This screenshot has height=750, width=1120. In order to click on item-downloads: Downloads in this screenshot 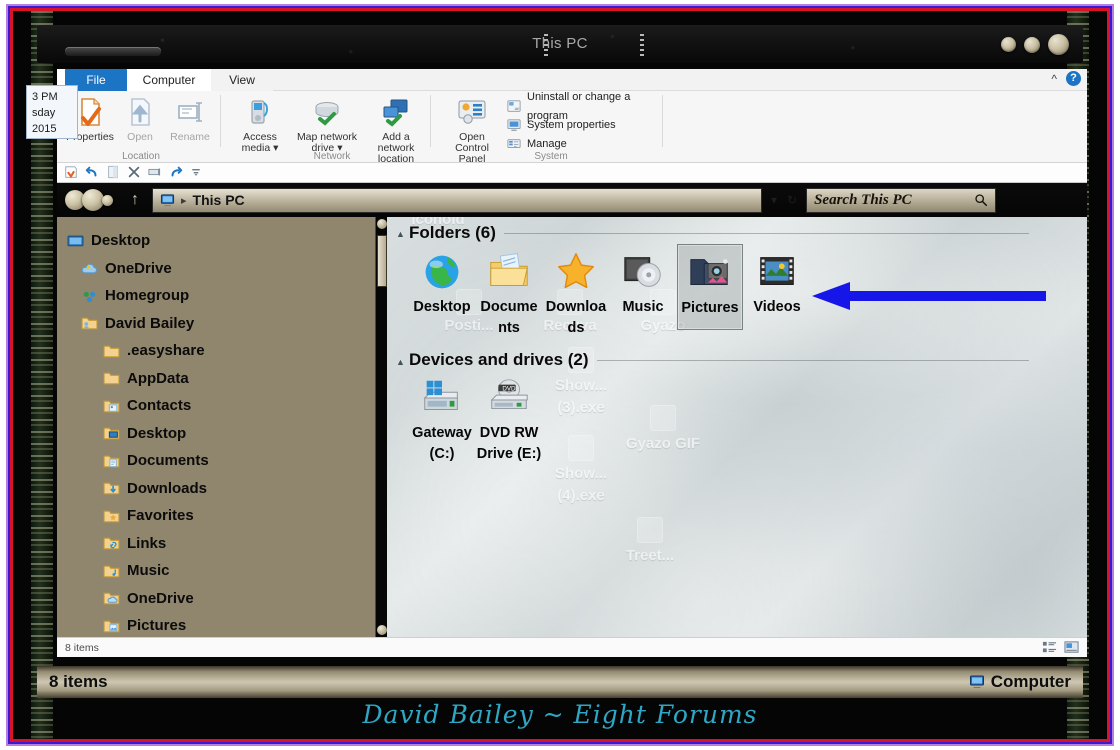, I will do `click(576, 293)`.